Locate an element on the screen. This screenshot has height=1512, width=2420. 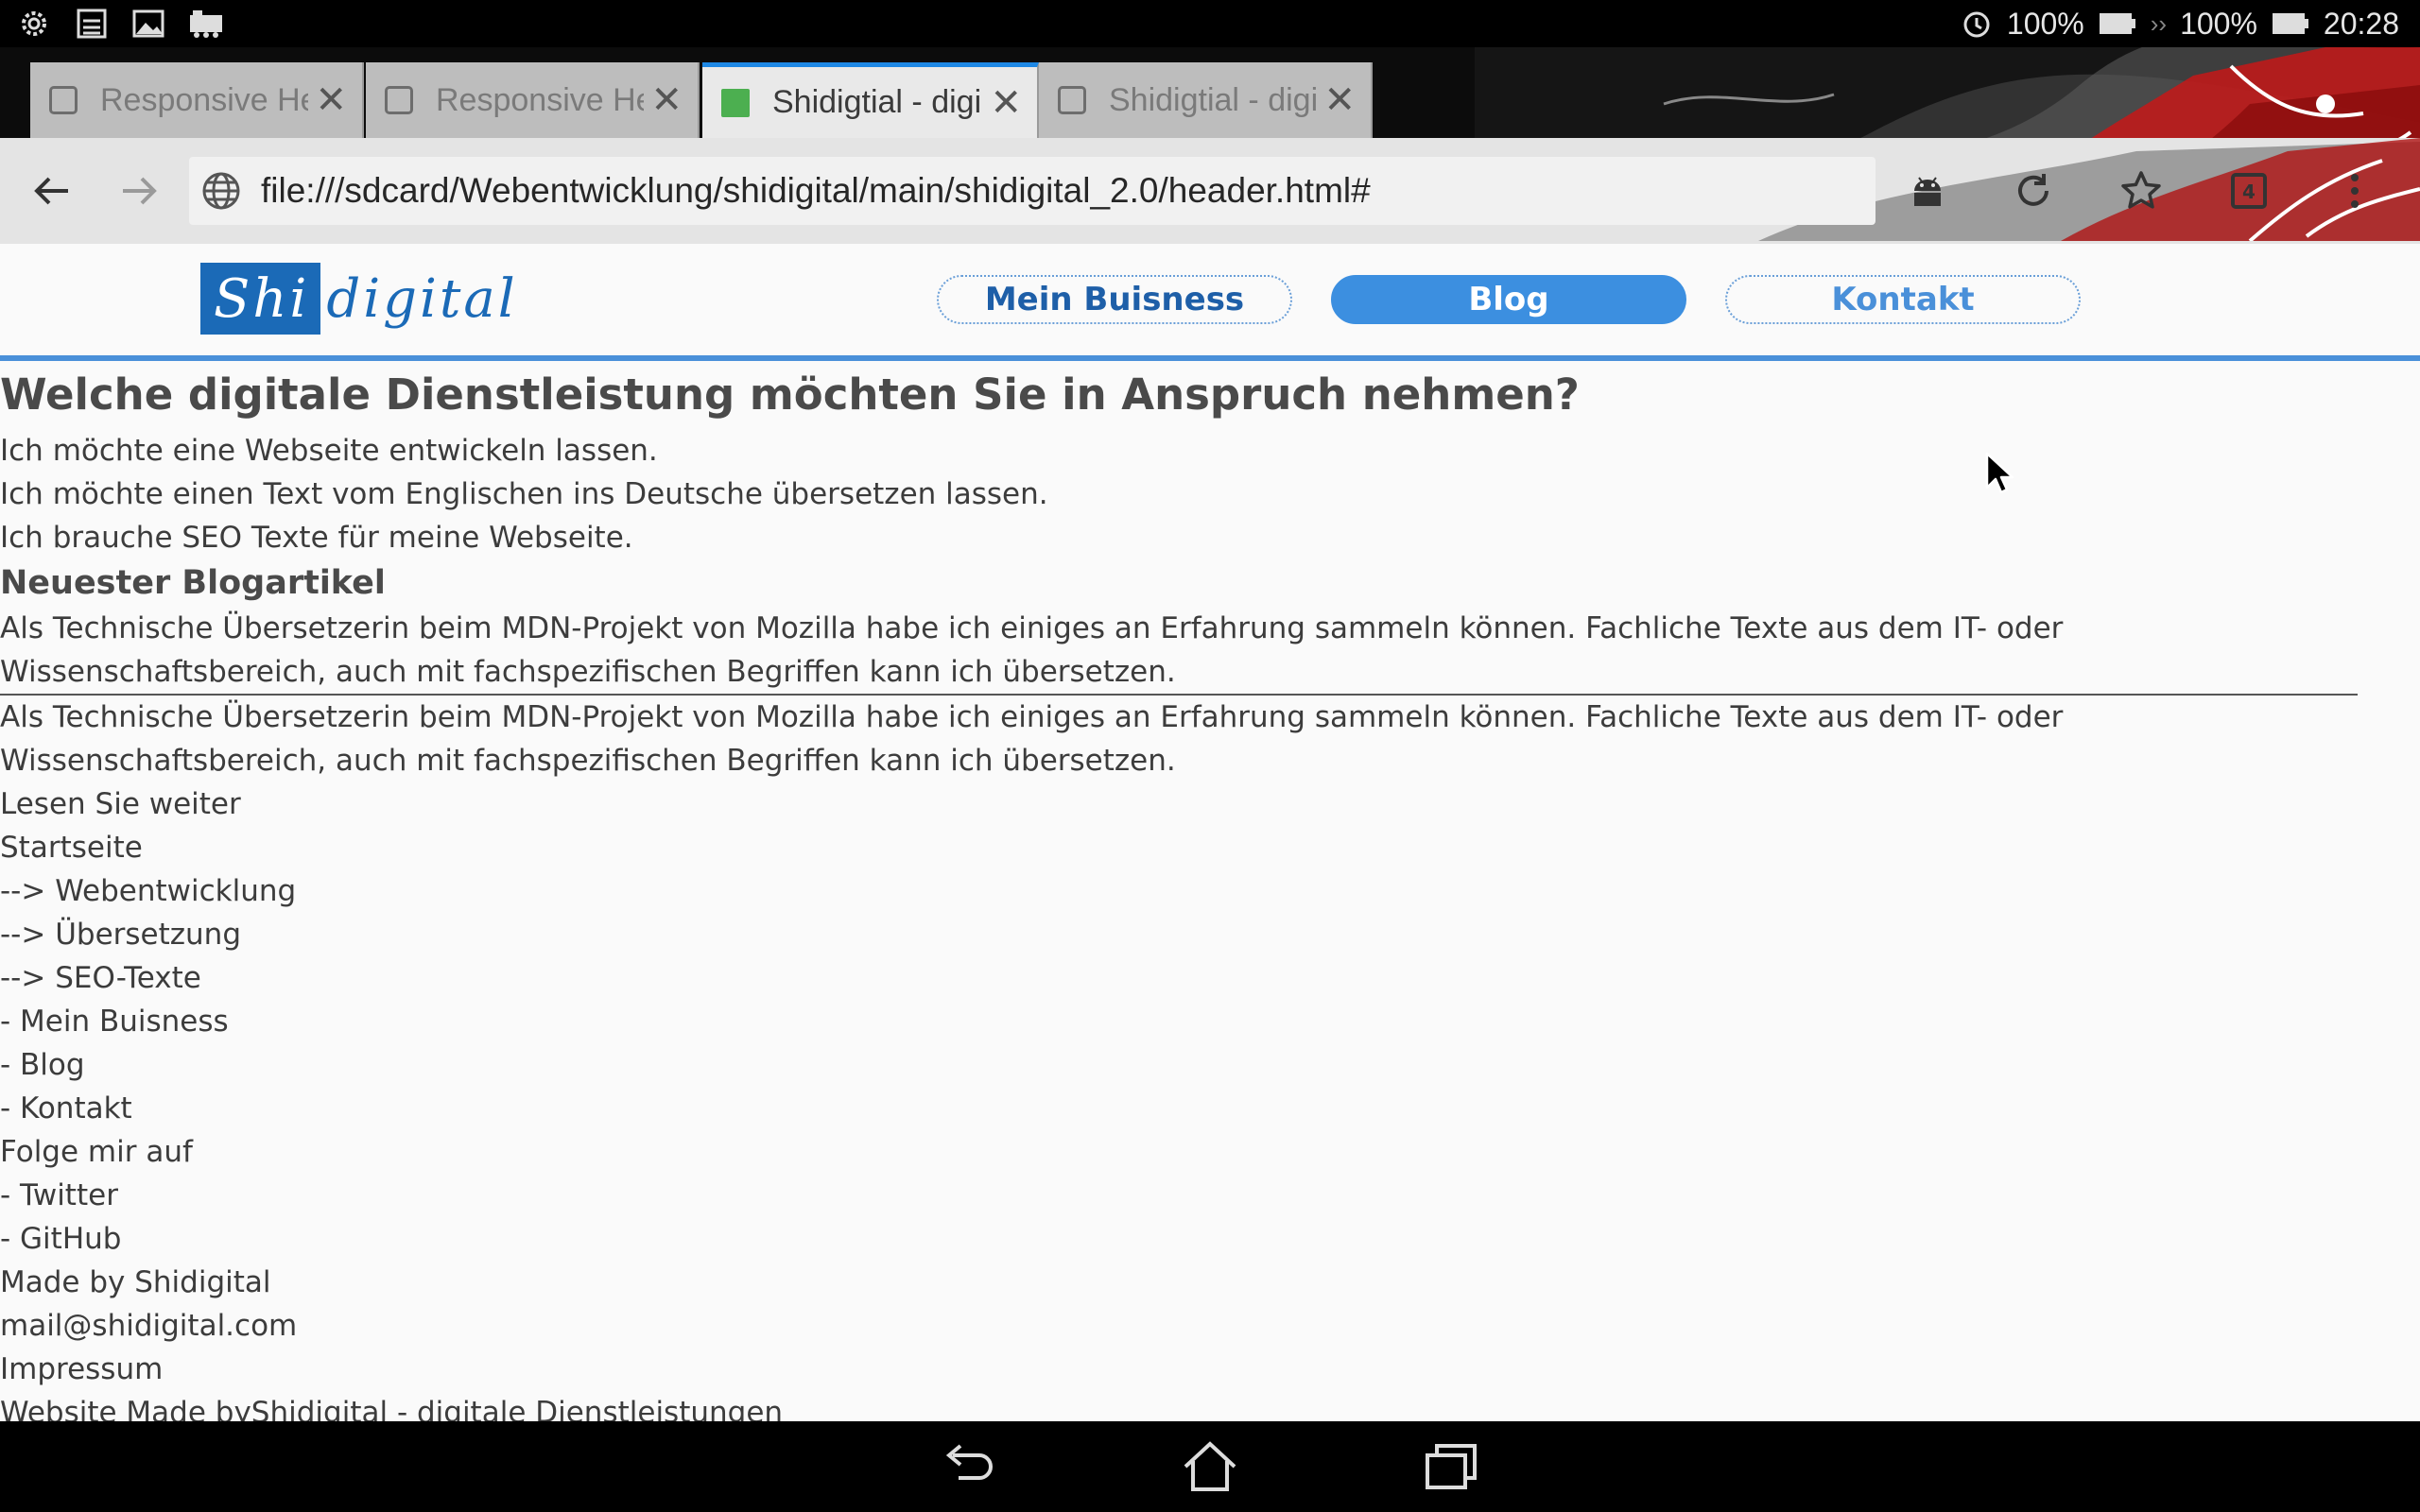
logo-shi: Shi is located at coordinates (261, 299).